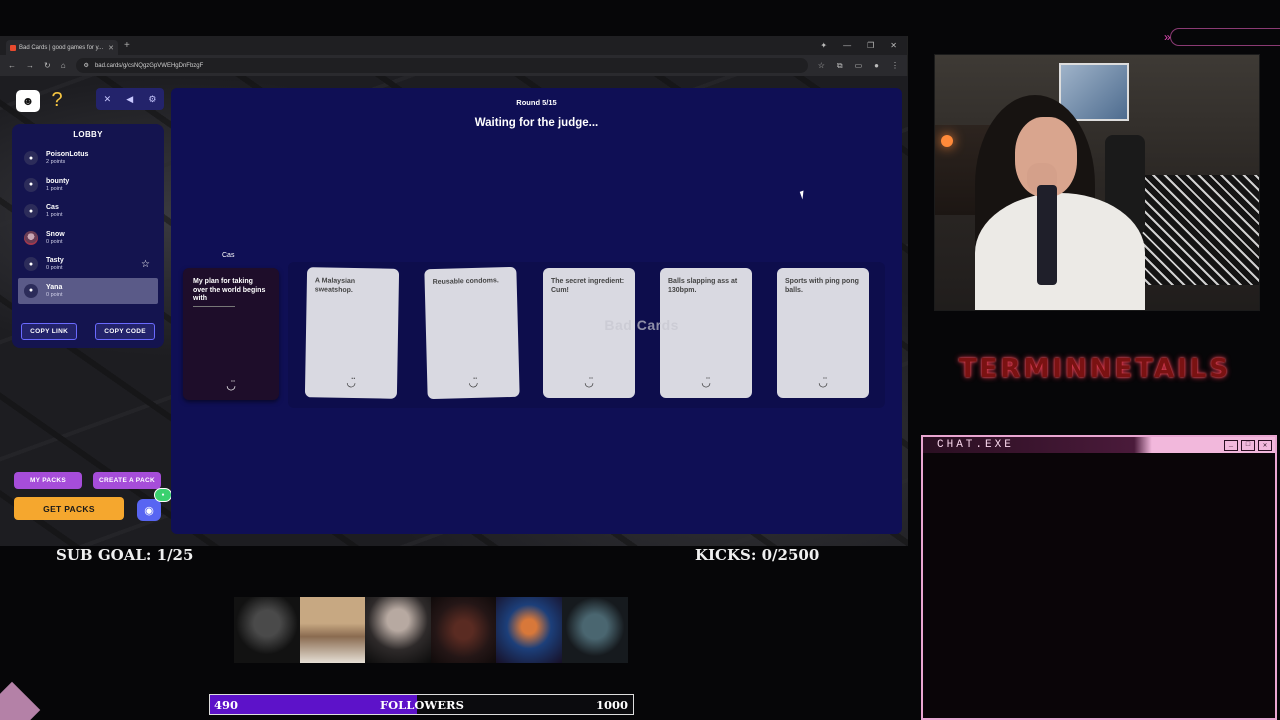 The image size is (1280, 720). I want to click on discord-badge-icon: ●, so click(163, 495).